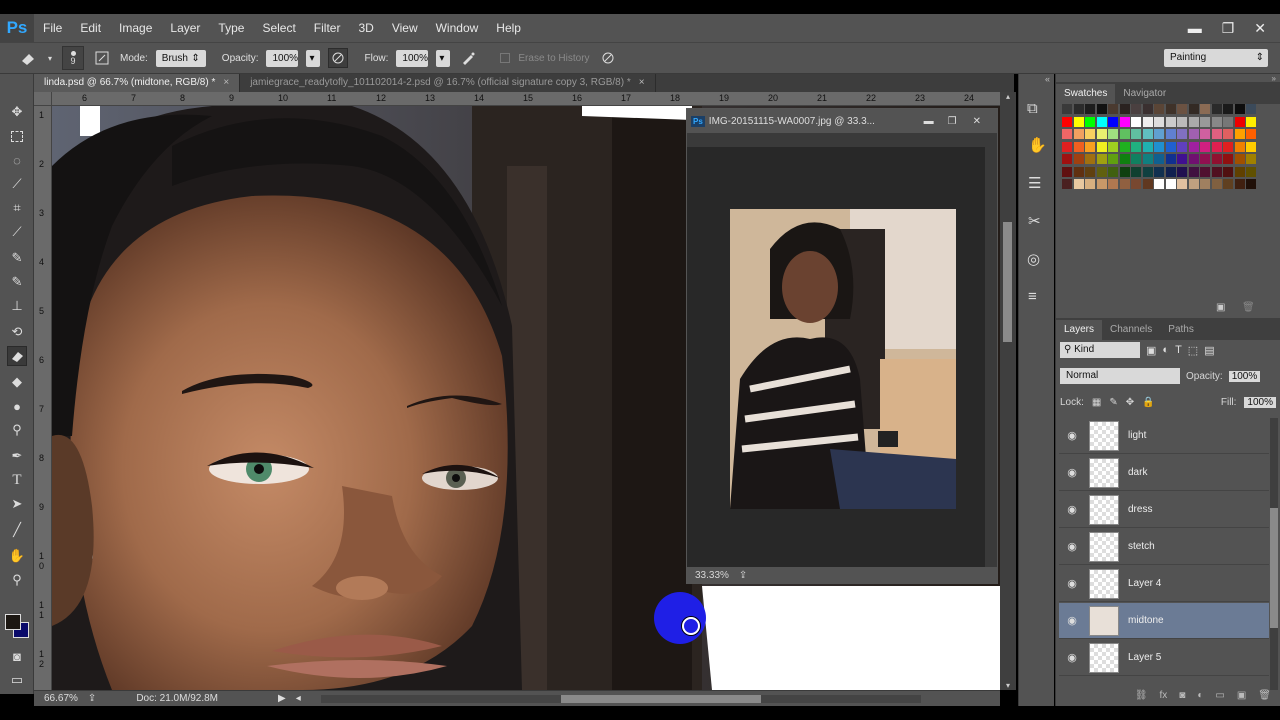 The width and height of the screenshot is (1280, 720). Describe the element at coordinates (1165, 350) in the screenshot. I see `filter-adjustment-icon: ◐` at that location.